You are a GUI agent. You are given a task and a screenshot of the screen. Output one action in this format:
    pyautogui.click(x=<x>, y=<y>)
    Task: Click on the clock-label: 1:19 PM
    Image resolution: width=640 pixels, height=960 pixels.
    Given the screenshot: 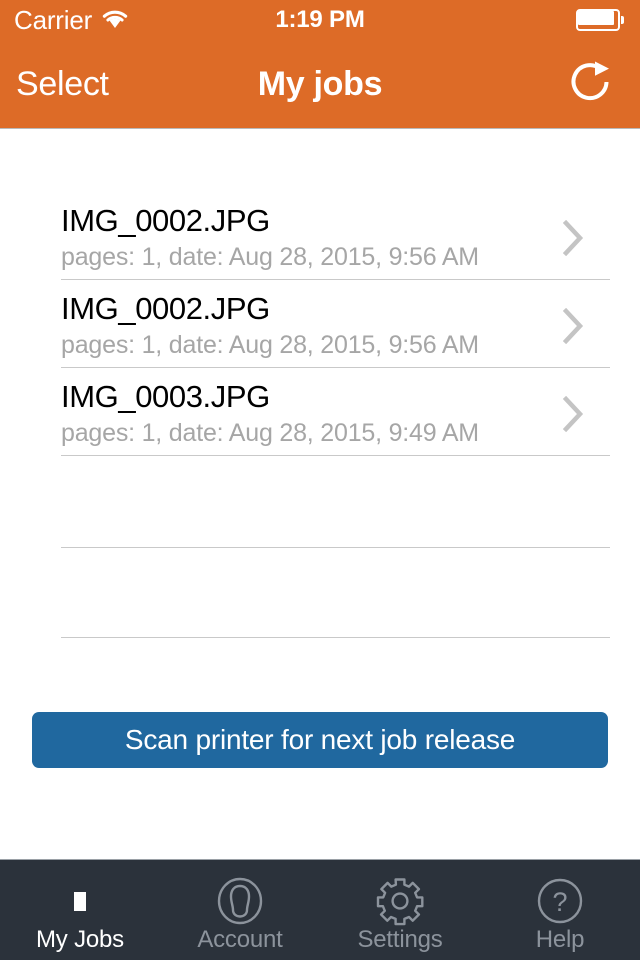 What is the action you would take?
    pyautogui.click(x=320, y=19)
    